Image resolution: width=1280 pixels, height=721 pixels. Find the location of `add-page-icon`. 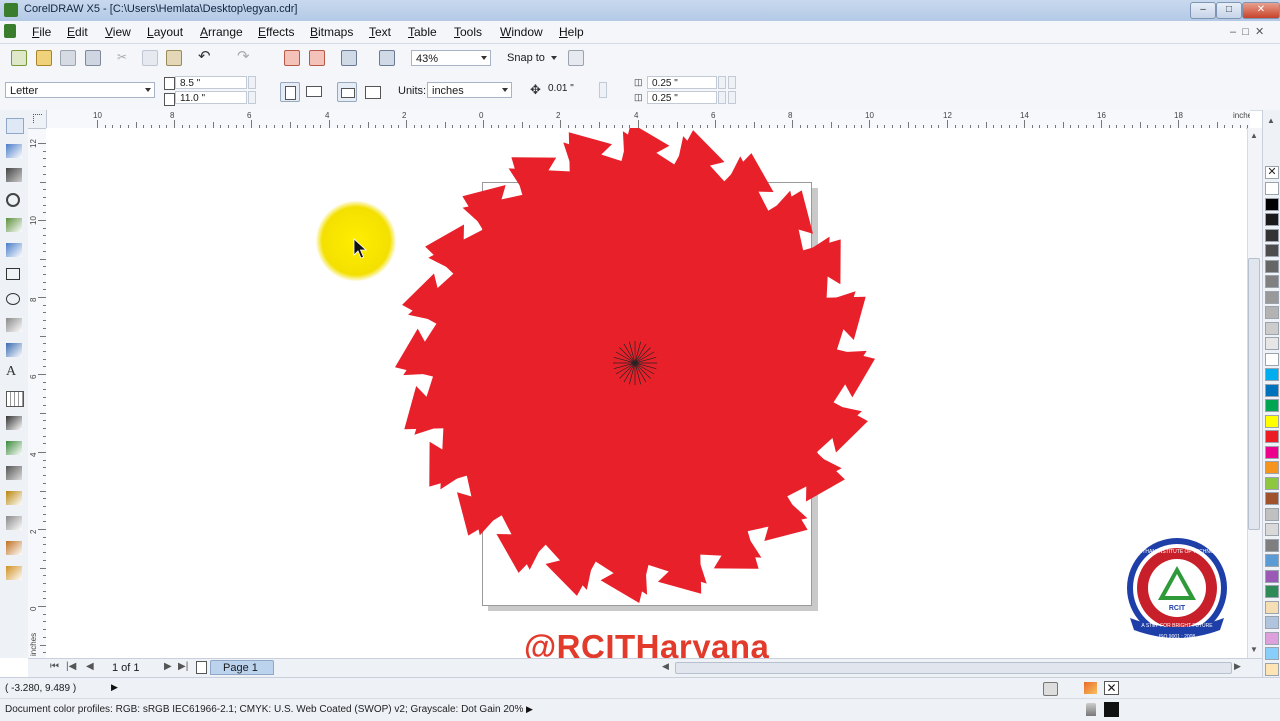

add-page-icon is located at coordinates (201, 667).